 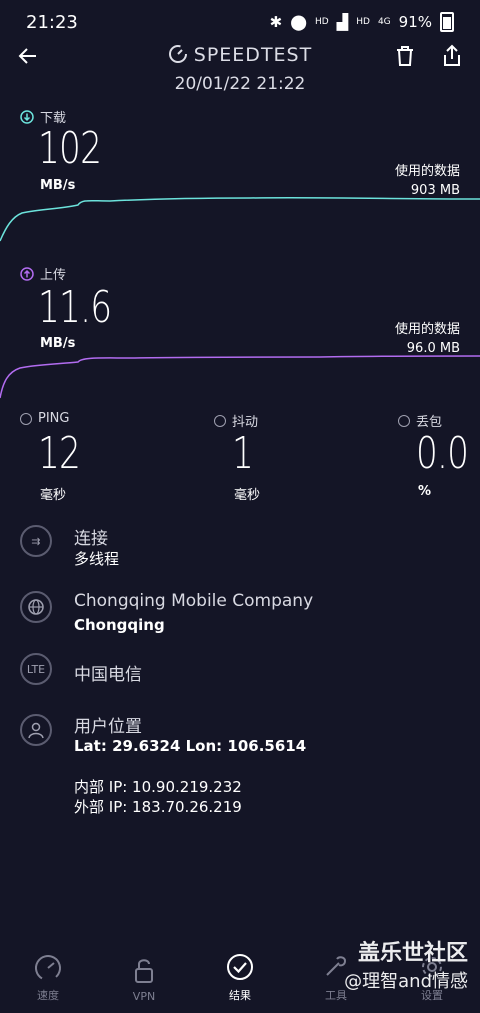 What do you see at coordinates (91, 539) in the screenshot?
I see `connection-title: 连接` at bounding box center [91, 539].